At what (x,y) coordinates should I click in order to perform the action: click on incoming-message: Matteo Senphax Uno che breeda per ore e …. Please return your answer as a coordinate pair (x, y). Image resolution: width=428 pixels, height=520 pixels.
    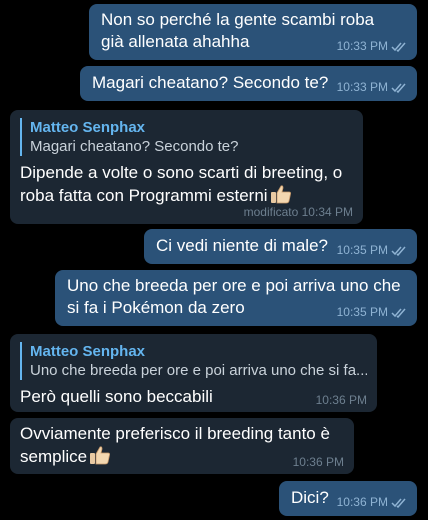
    Looking at the image, I should click on (193, 373).